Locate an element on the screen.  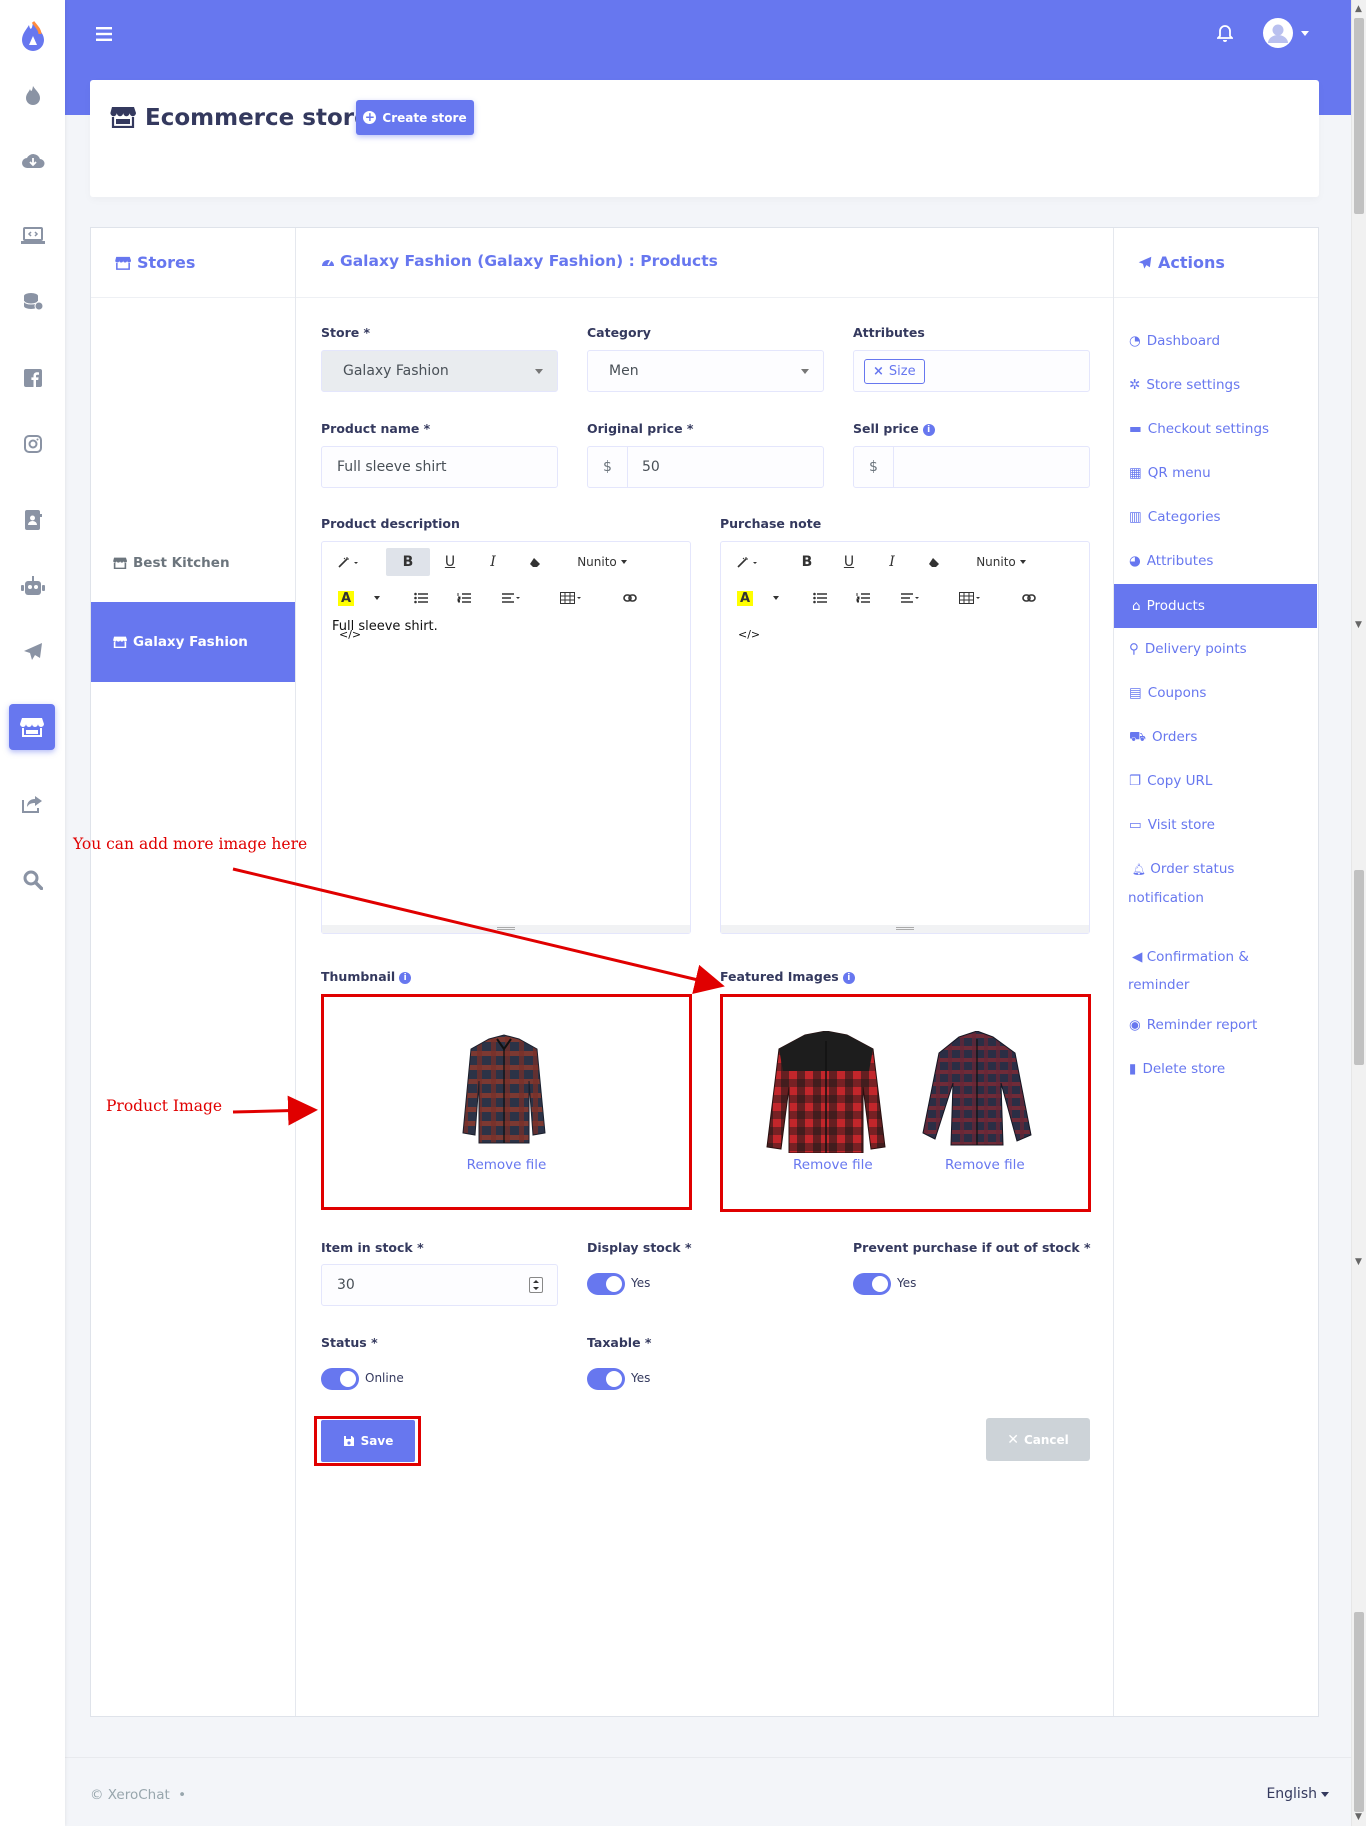
action-order-status-notification: 🔔︎ Order status notification is located at coordinates (1208, 883).